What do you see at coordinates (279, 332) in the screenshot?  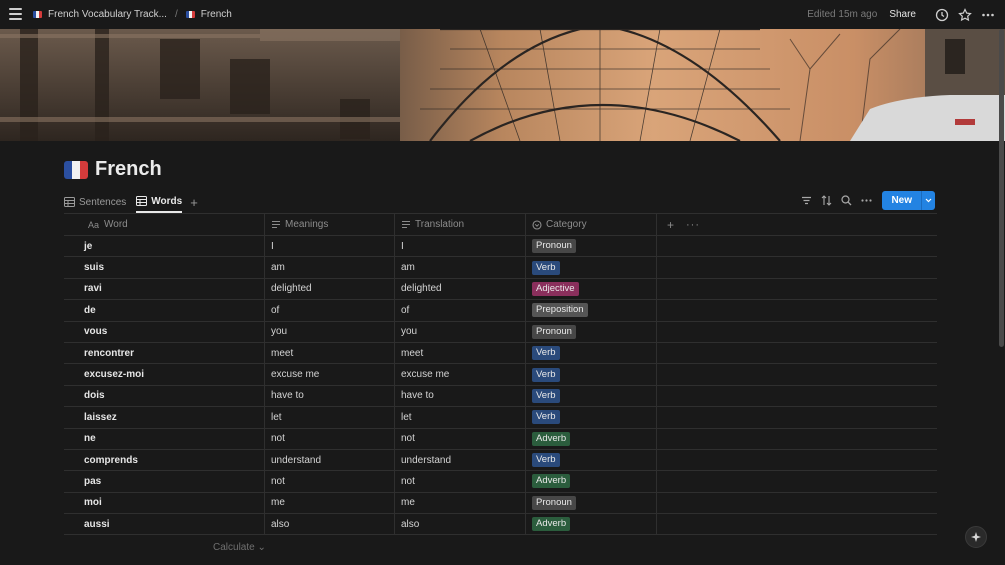 I see `meaning-text: you` at bounding box center [279, 332].